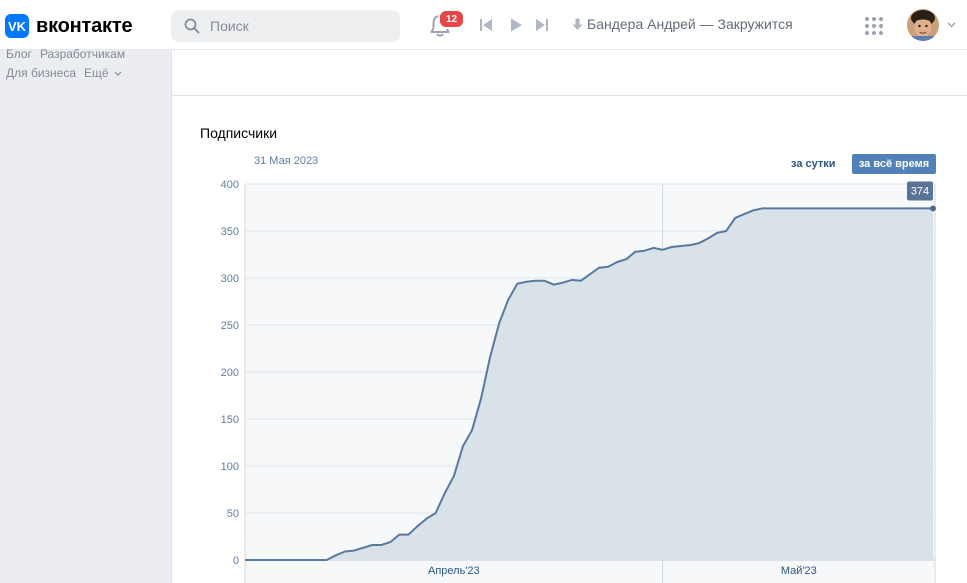 Image resolution: width=967 pixels, height=583 pixels. I want to click on endpoint-dot, so click(933, 208).